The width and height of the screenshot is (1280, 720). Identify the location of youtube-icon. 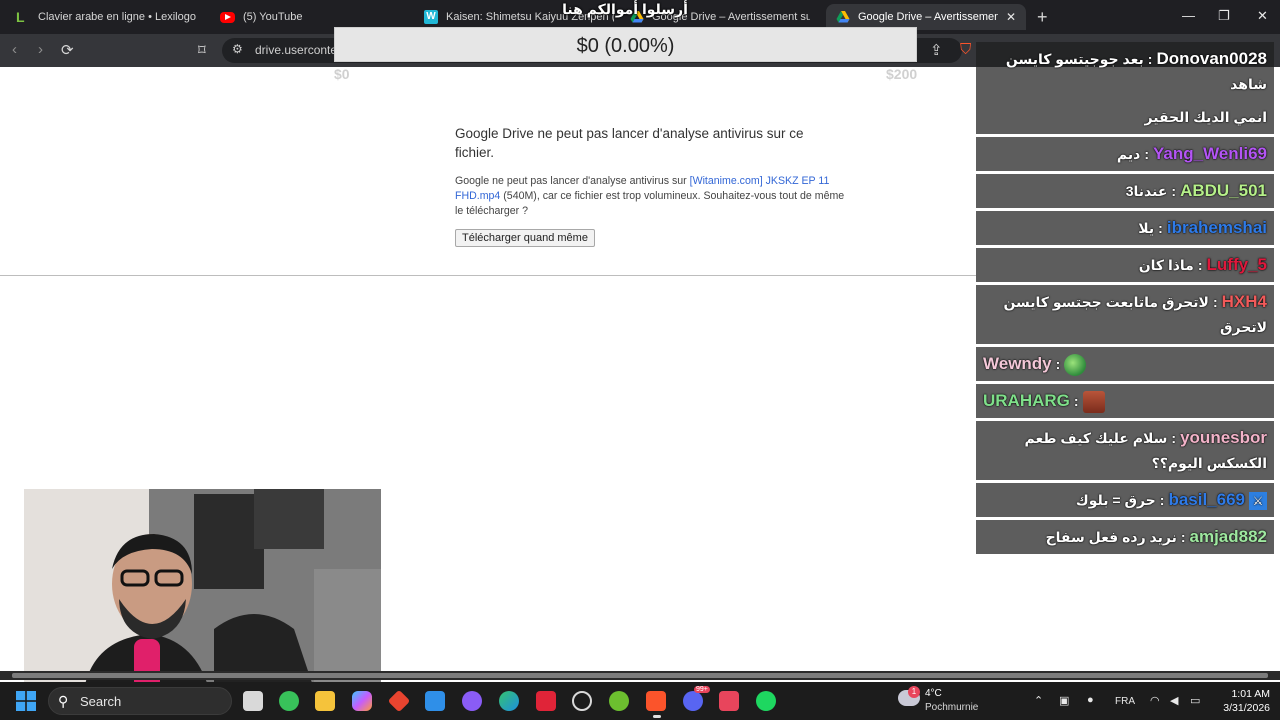
(227, 17).